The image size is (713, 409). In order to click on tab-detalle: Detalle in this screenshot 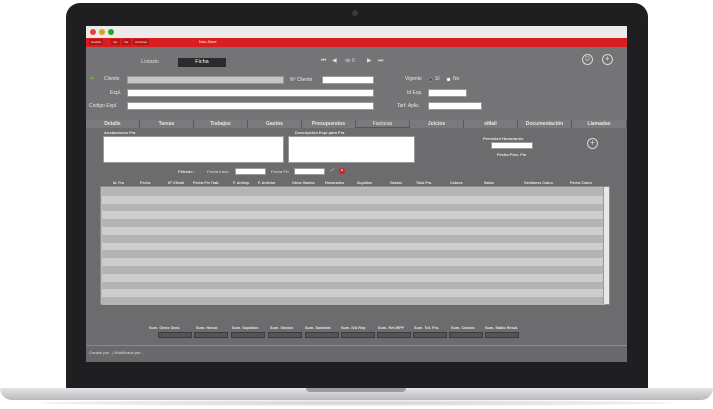, I will do `click(113, 124)`.